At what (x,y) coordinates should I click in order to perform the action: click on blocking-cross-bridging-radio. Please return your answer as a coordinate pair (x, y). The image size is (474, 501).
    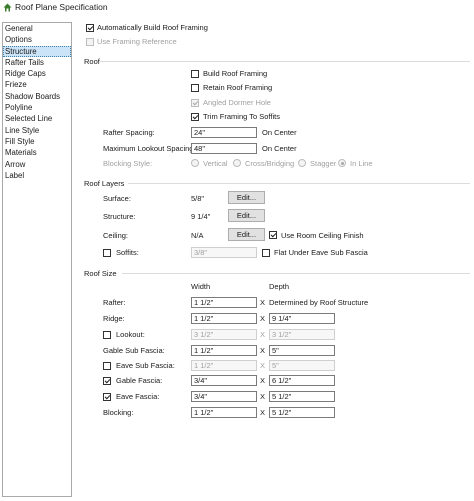
    Looking at the image, I should click on (237, 163).